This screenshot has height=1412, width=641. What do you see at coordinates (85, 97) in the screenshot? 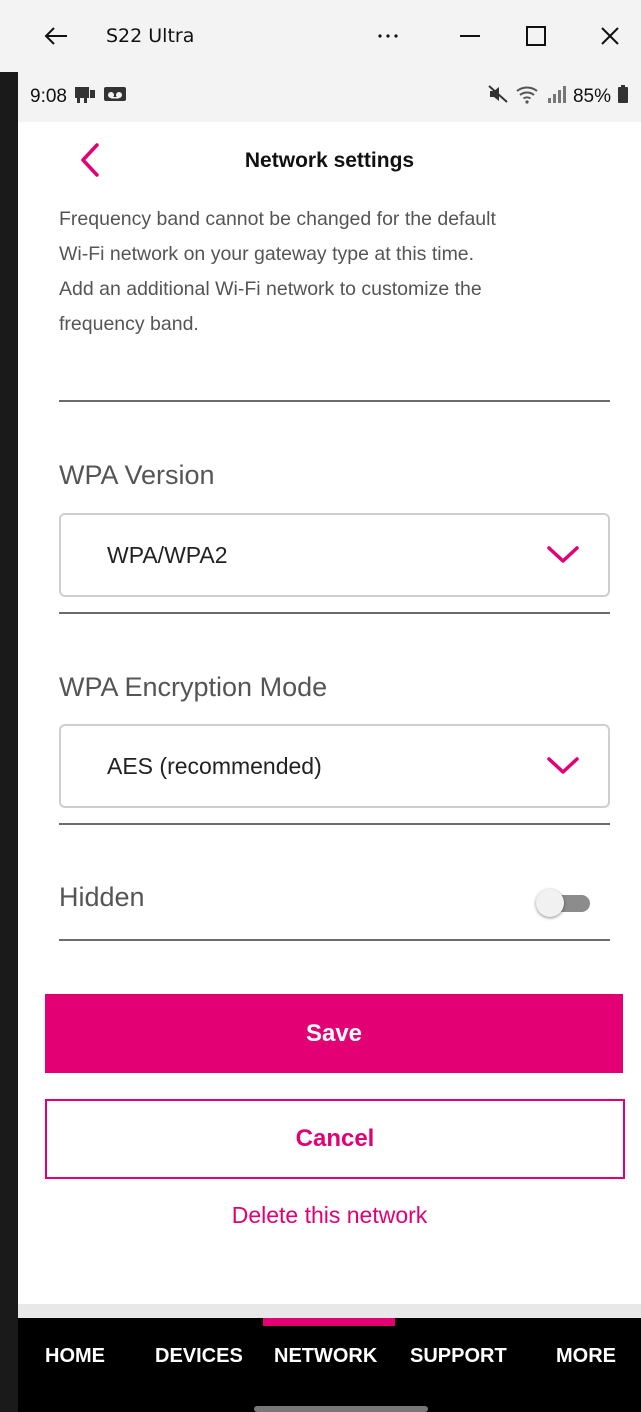
I see `notification-icon` at bounding box center [85, 97].